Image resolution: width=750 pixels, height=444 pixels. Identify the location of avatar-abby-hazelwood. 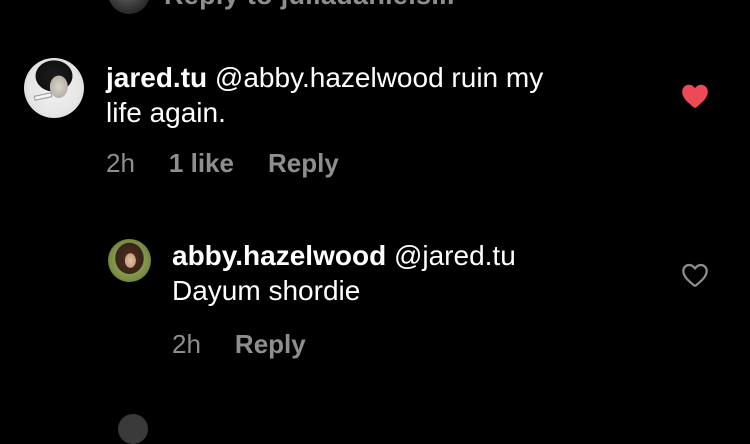
(129, 260).